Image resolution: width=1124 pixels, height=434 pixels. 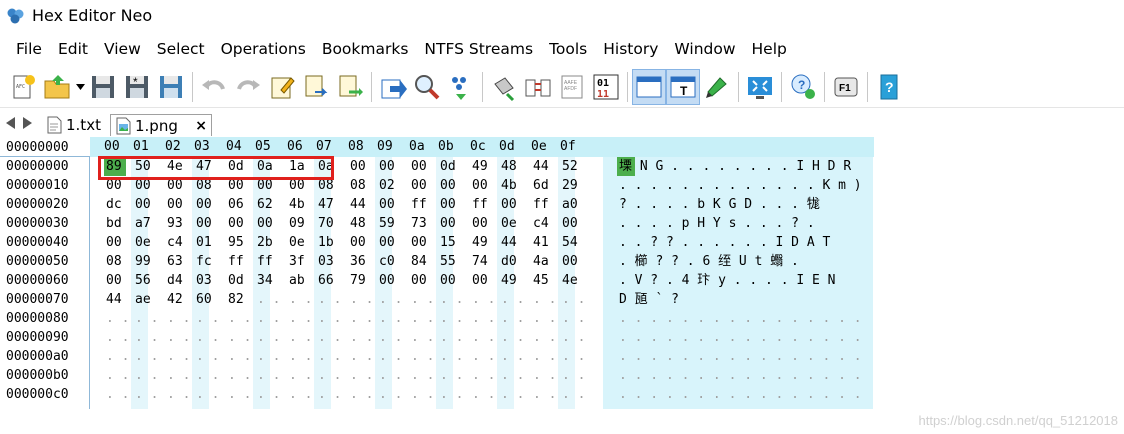 I want to click on hex-byte: 99, so click(x=143, y=261).